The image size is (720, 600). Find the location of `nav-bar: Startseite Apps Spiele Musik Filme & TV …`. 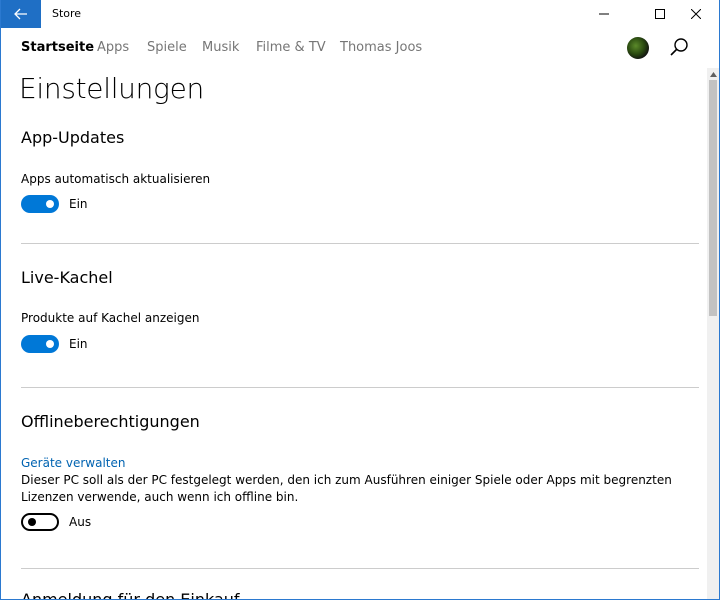

nav-bar: Startseite Apps Spiele Musik Filme & TV … is located at coordinates (360, 48).